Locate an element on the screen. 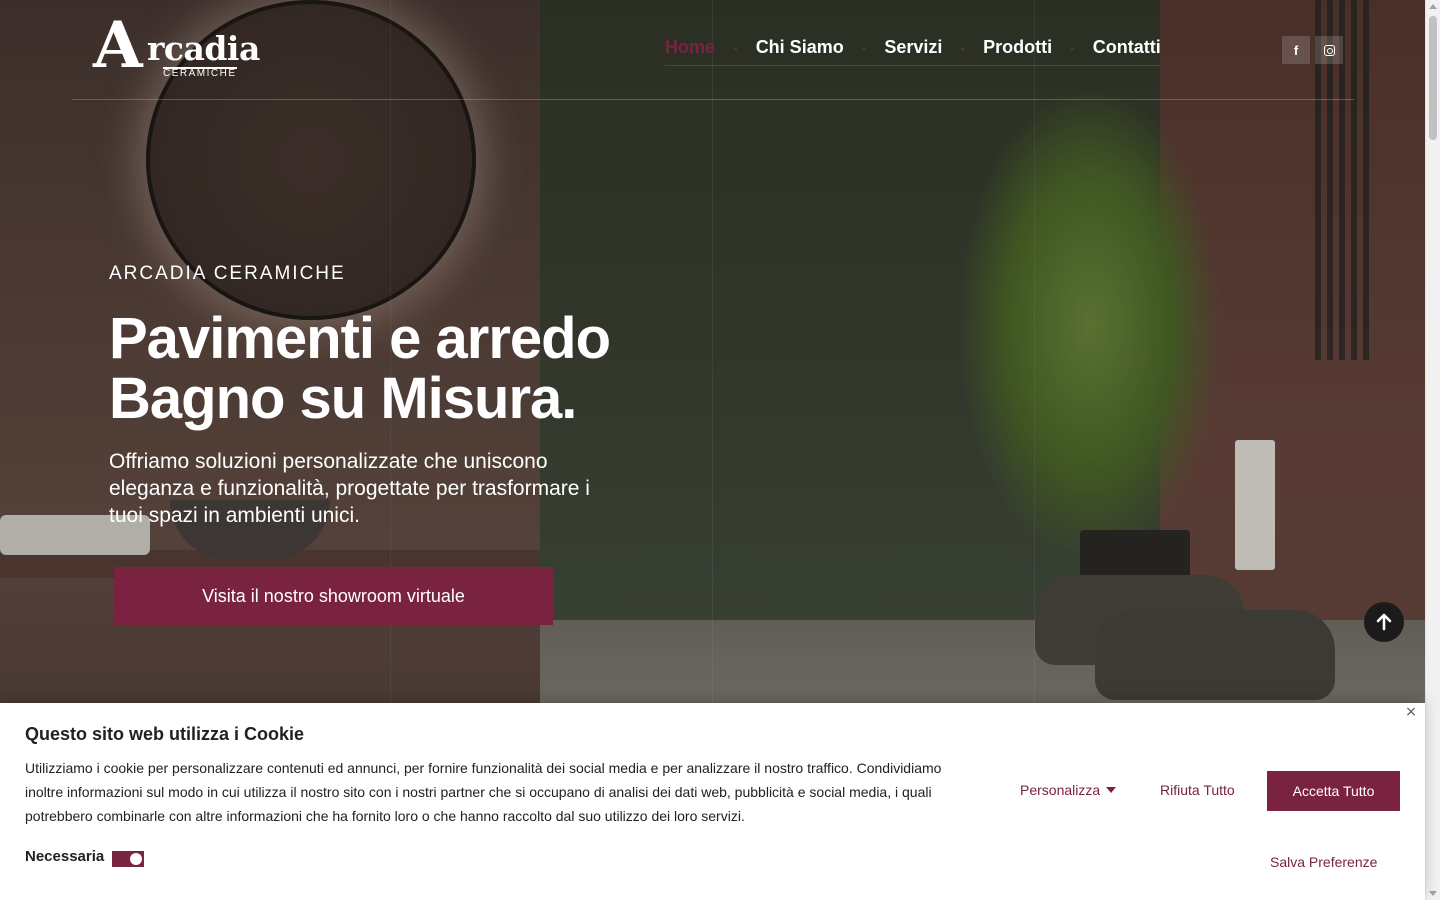 Image resolution: width=1440 pixels, height=900 pixels. scrollbar-up-arrow-icon is located at coordinates (1433, 6).